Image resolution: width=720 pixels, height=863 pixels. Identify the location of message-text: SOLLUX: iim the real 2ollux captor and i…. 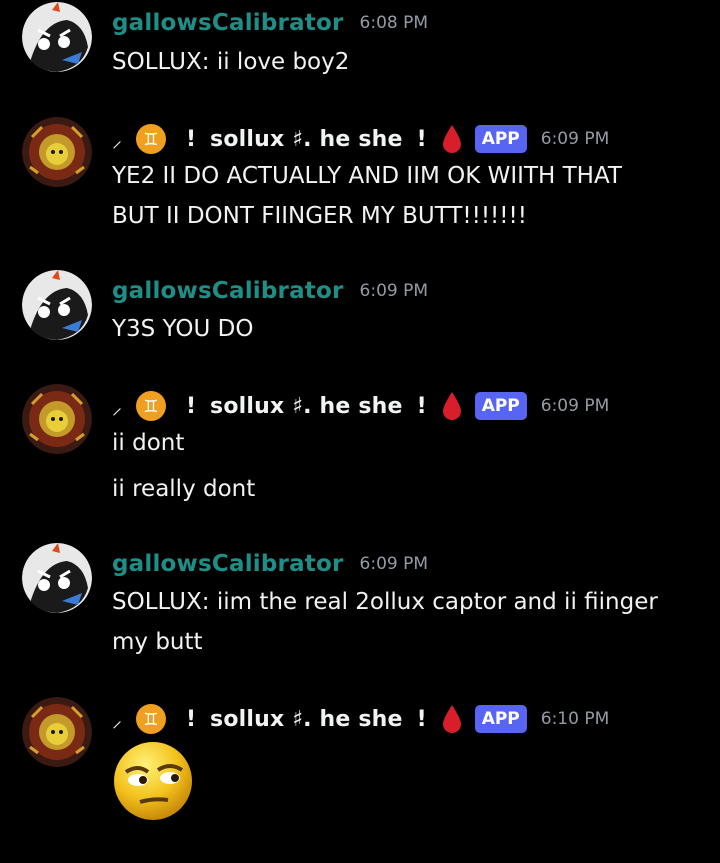
(385, 602).